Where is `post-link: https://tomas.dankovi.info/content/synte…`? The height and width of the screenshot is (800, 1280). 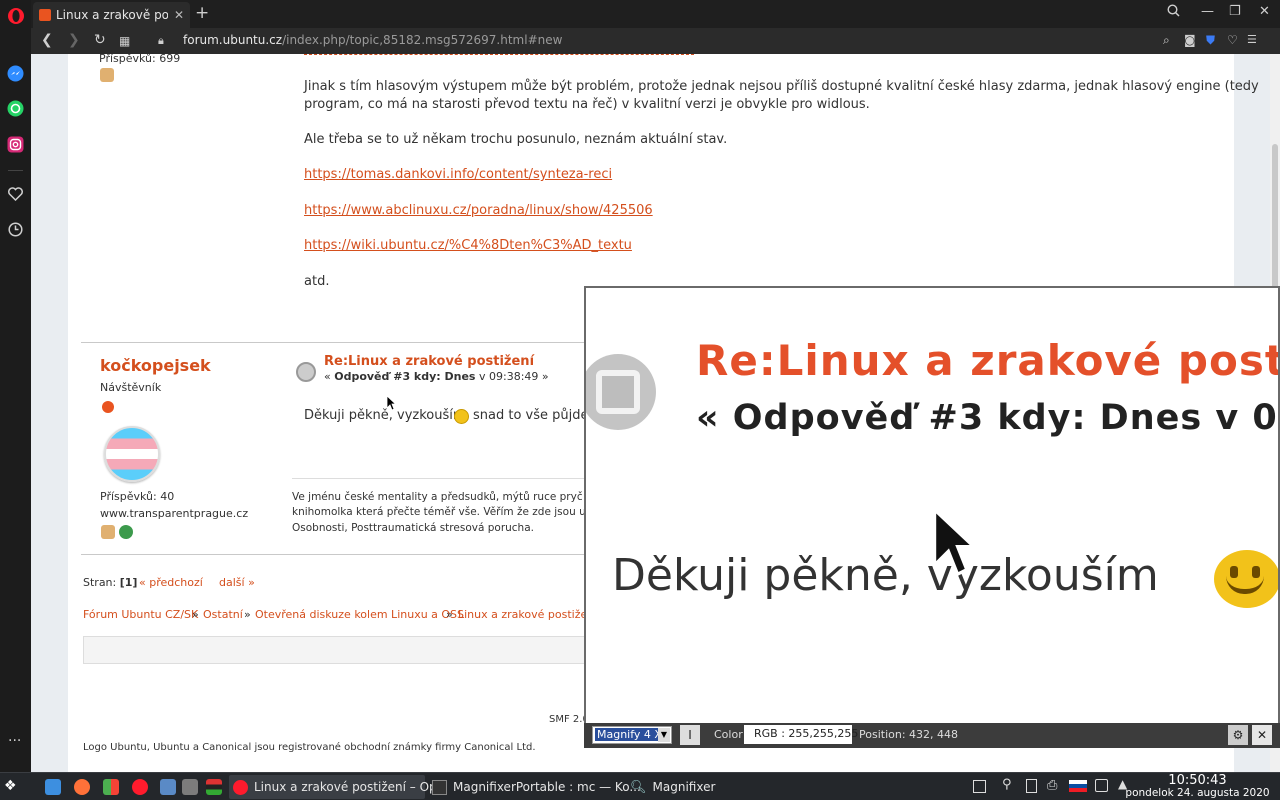
post-link: https://tomas.dankovi.info/content/synte… is located at coordinates (458, 174).